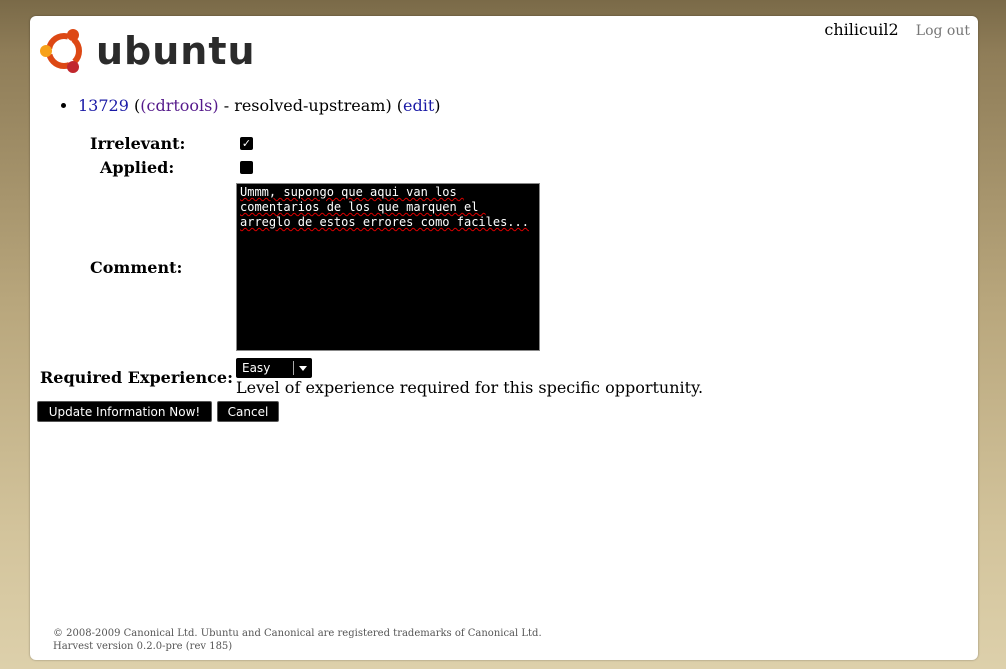 This screenshot has width=1006, height=669. I want to click on experience-selected-value: Easy, so click(256, 368).